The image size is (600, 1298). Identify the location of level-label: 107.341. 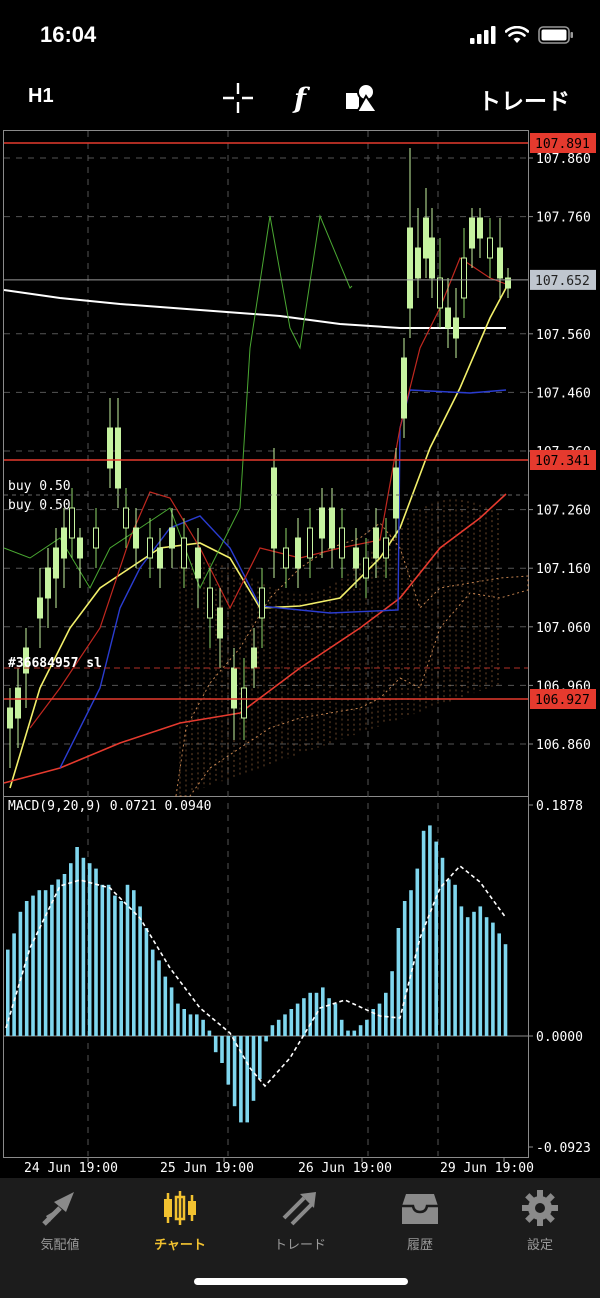
(562, 461).